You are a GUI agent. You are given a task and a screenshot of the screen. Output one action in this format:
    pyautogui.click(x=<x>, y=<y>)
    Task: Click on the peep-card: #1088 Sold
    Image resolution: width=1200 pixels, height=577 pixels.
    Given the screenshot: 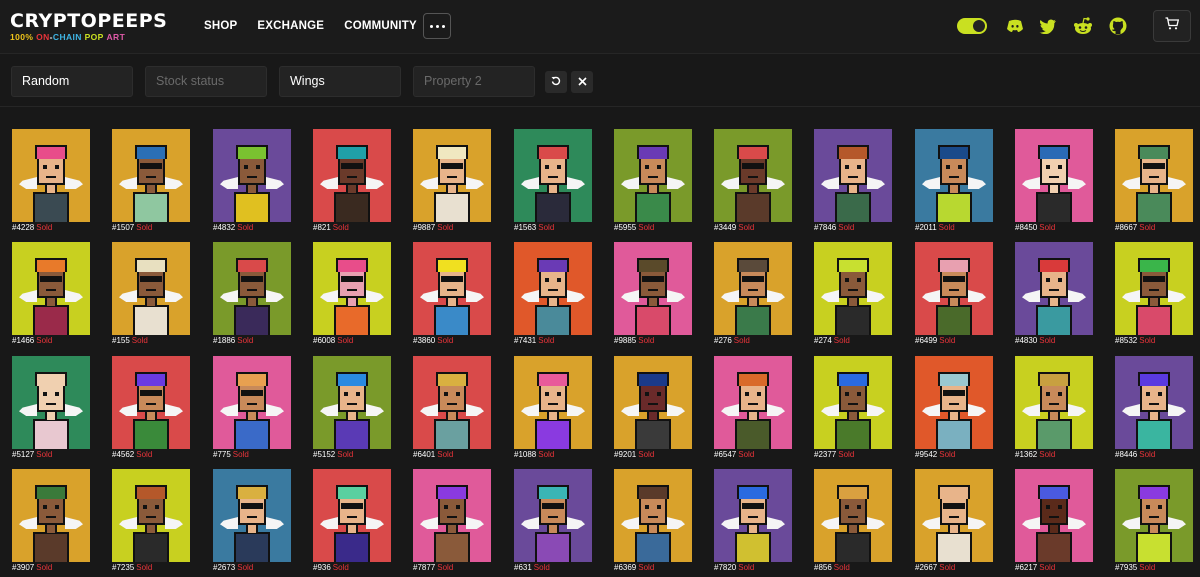 What is the action you would take?
    pyautogui.click(x=553, y=409)
    